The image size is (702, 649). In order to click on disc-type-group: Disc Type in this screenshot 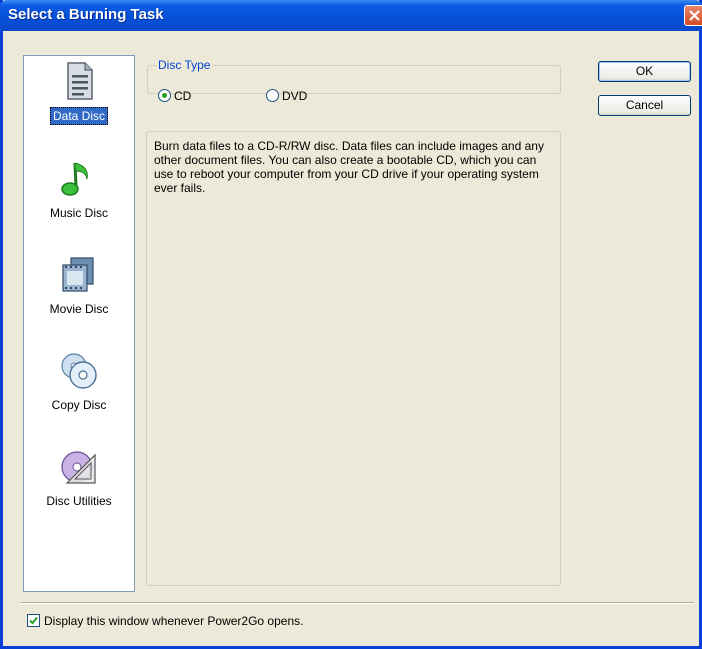, I will do `click(354, 76)`.